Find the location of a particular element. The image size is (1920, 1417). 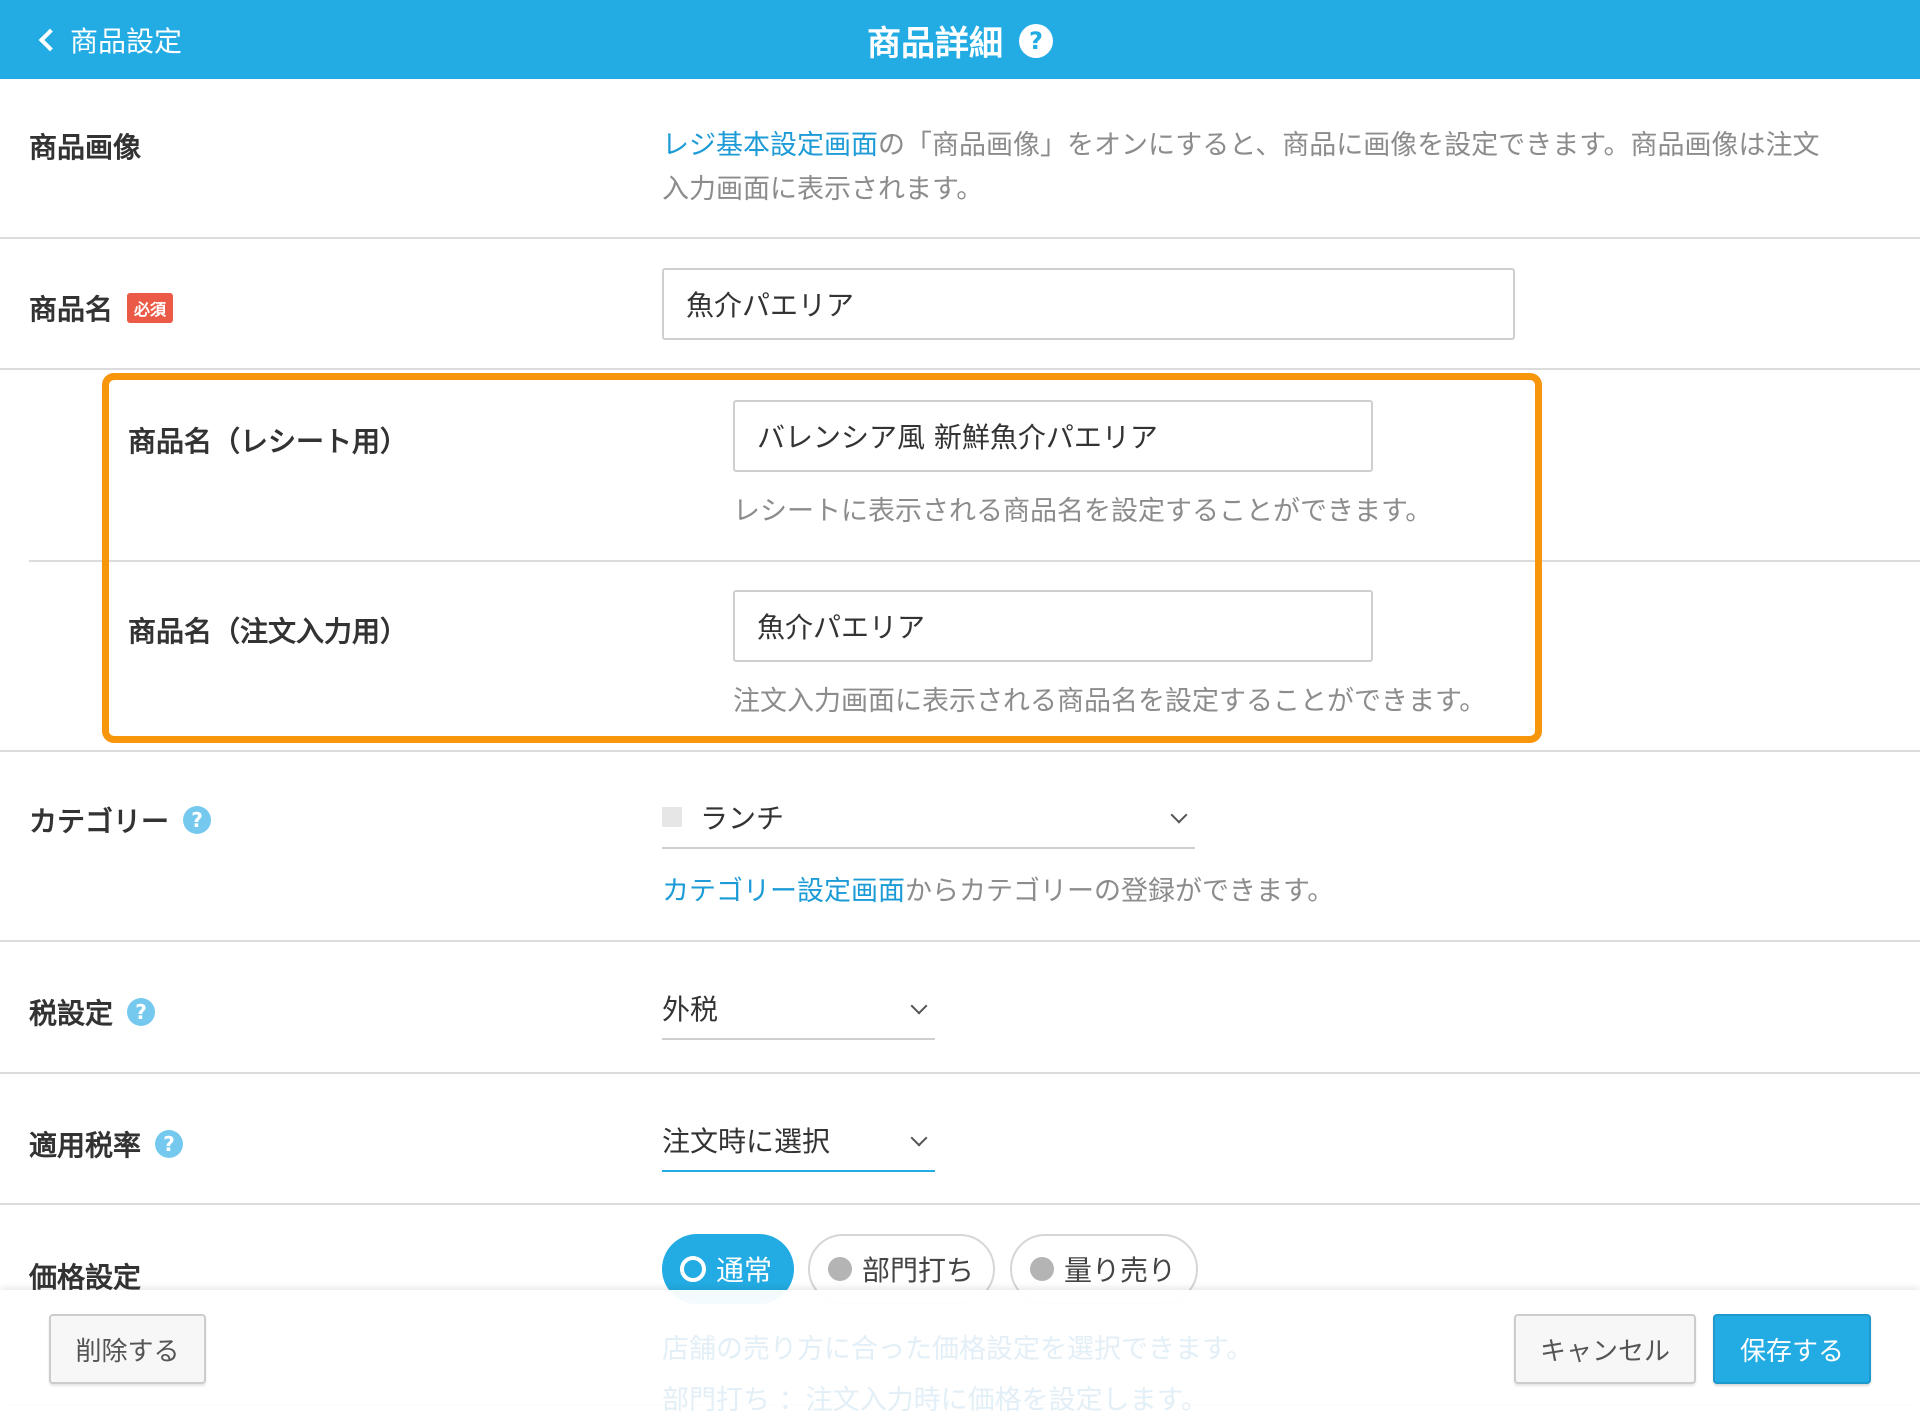

product-image-label: 商品画像 is located at coordinates (85, 146).